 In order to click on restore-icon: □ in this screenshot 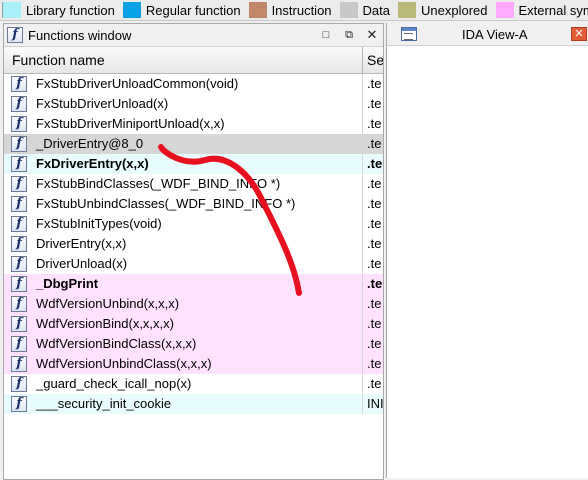, I will do `click(326, 35)`.